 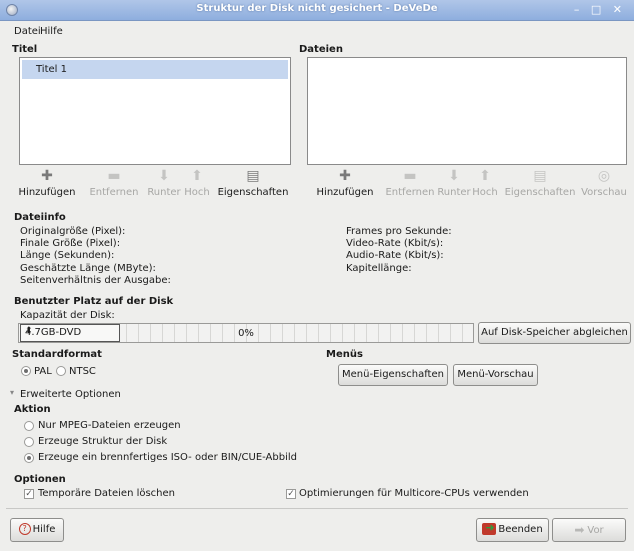 What do you see at coordinates (317, 508) in the screenshot?
I see `footer-divider` at bounding box center [317, 508].